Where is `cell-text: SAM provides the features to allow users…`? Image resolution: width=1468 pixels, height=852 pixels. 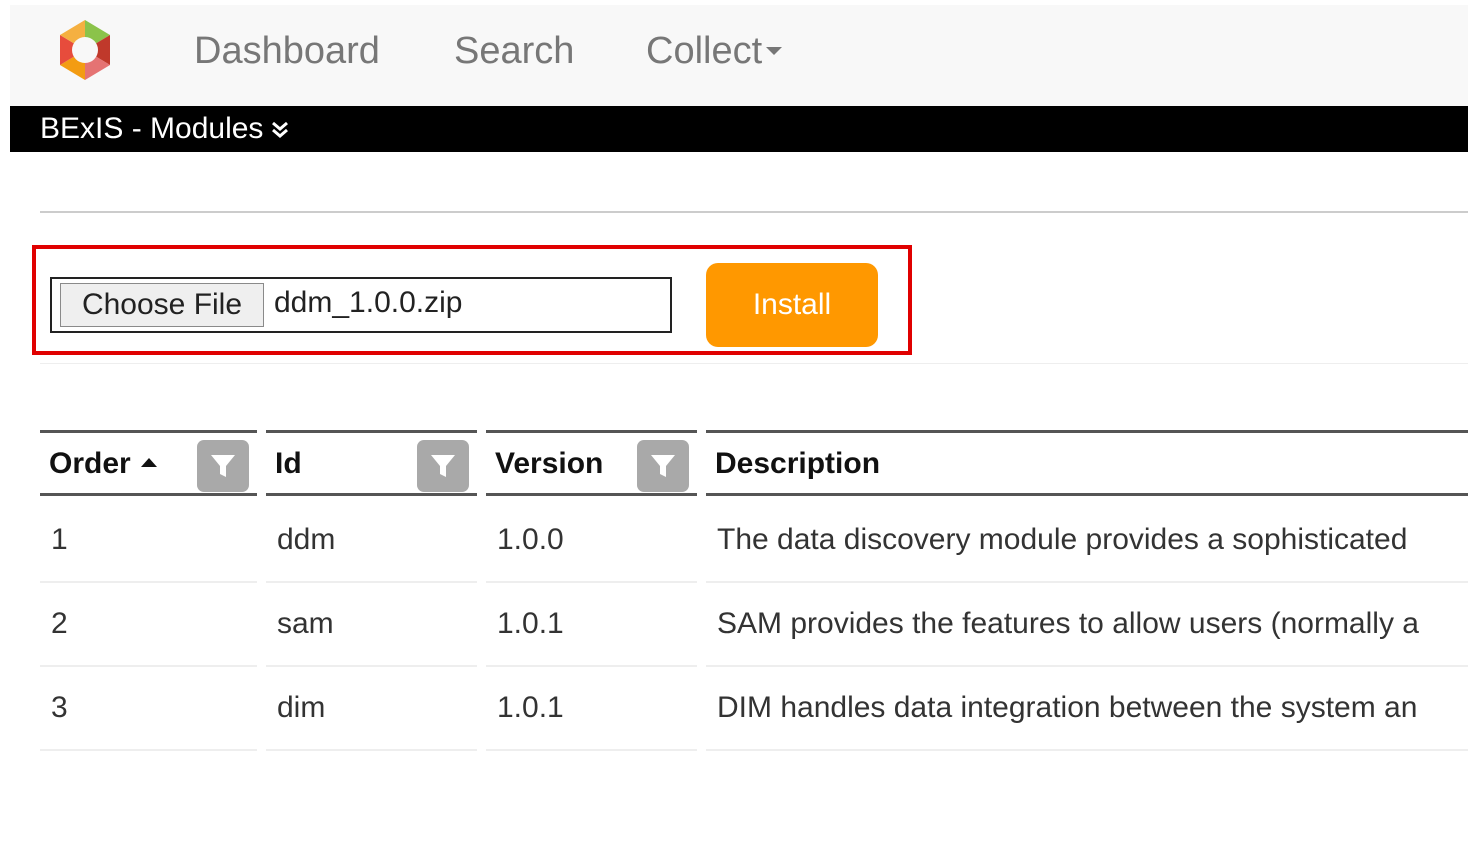
cell-text: SAM provides the features to allow users… is located at coordinates (1068, 623).